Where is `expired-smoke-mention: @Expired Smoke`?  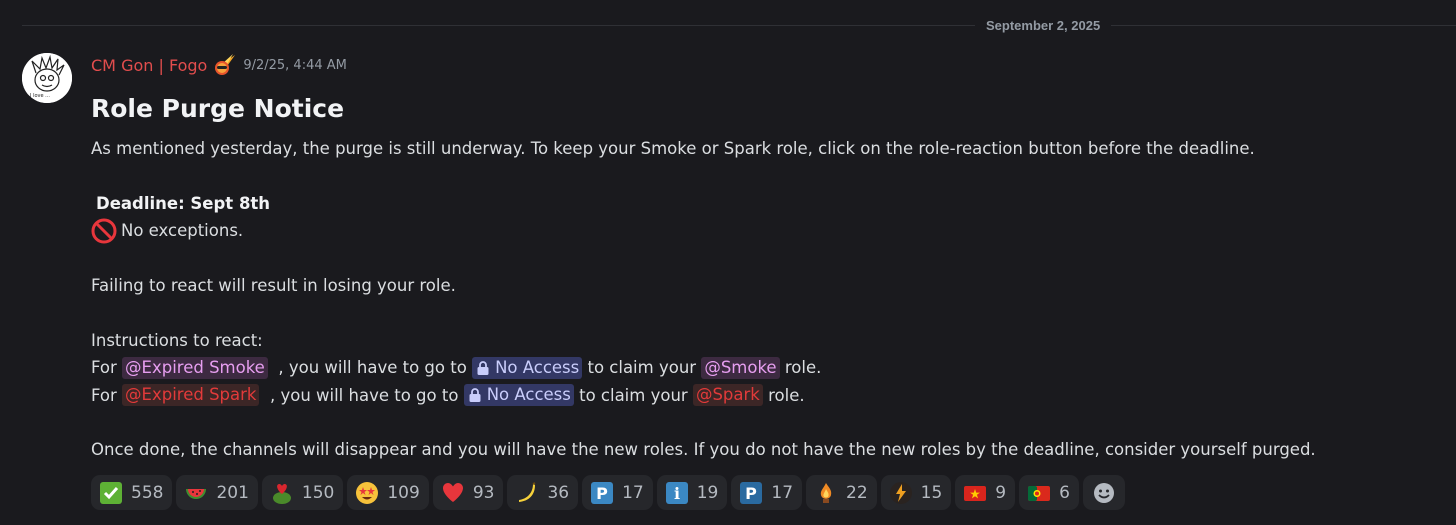 expired-smoke-mention: @Expired Smoke is located at coordinates (195, 367).